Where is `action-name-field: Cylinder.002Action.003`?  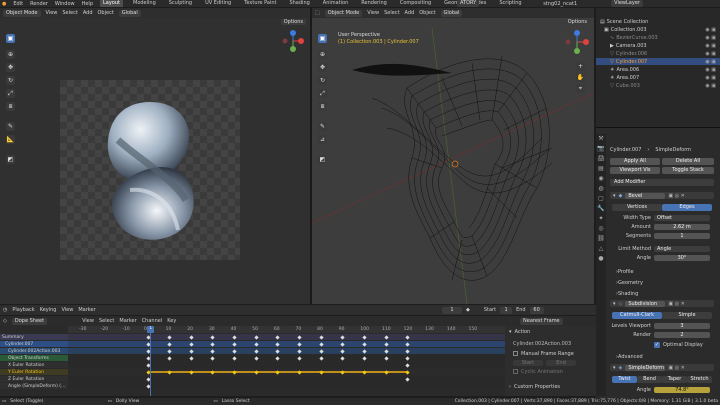 action-name-field: Cylinder.002Action.003 is located at coordinates (542, 343).